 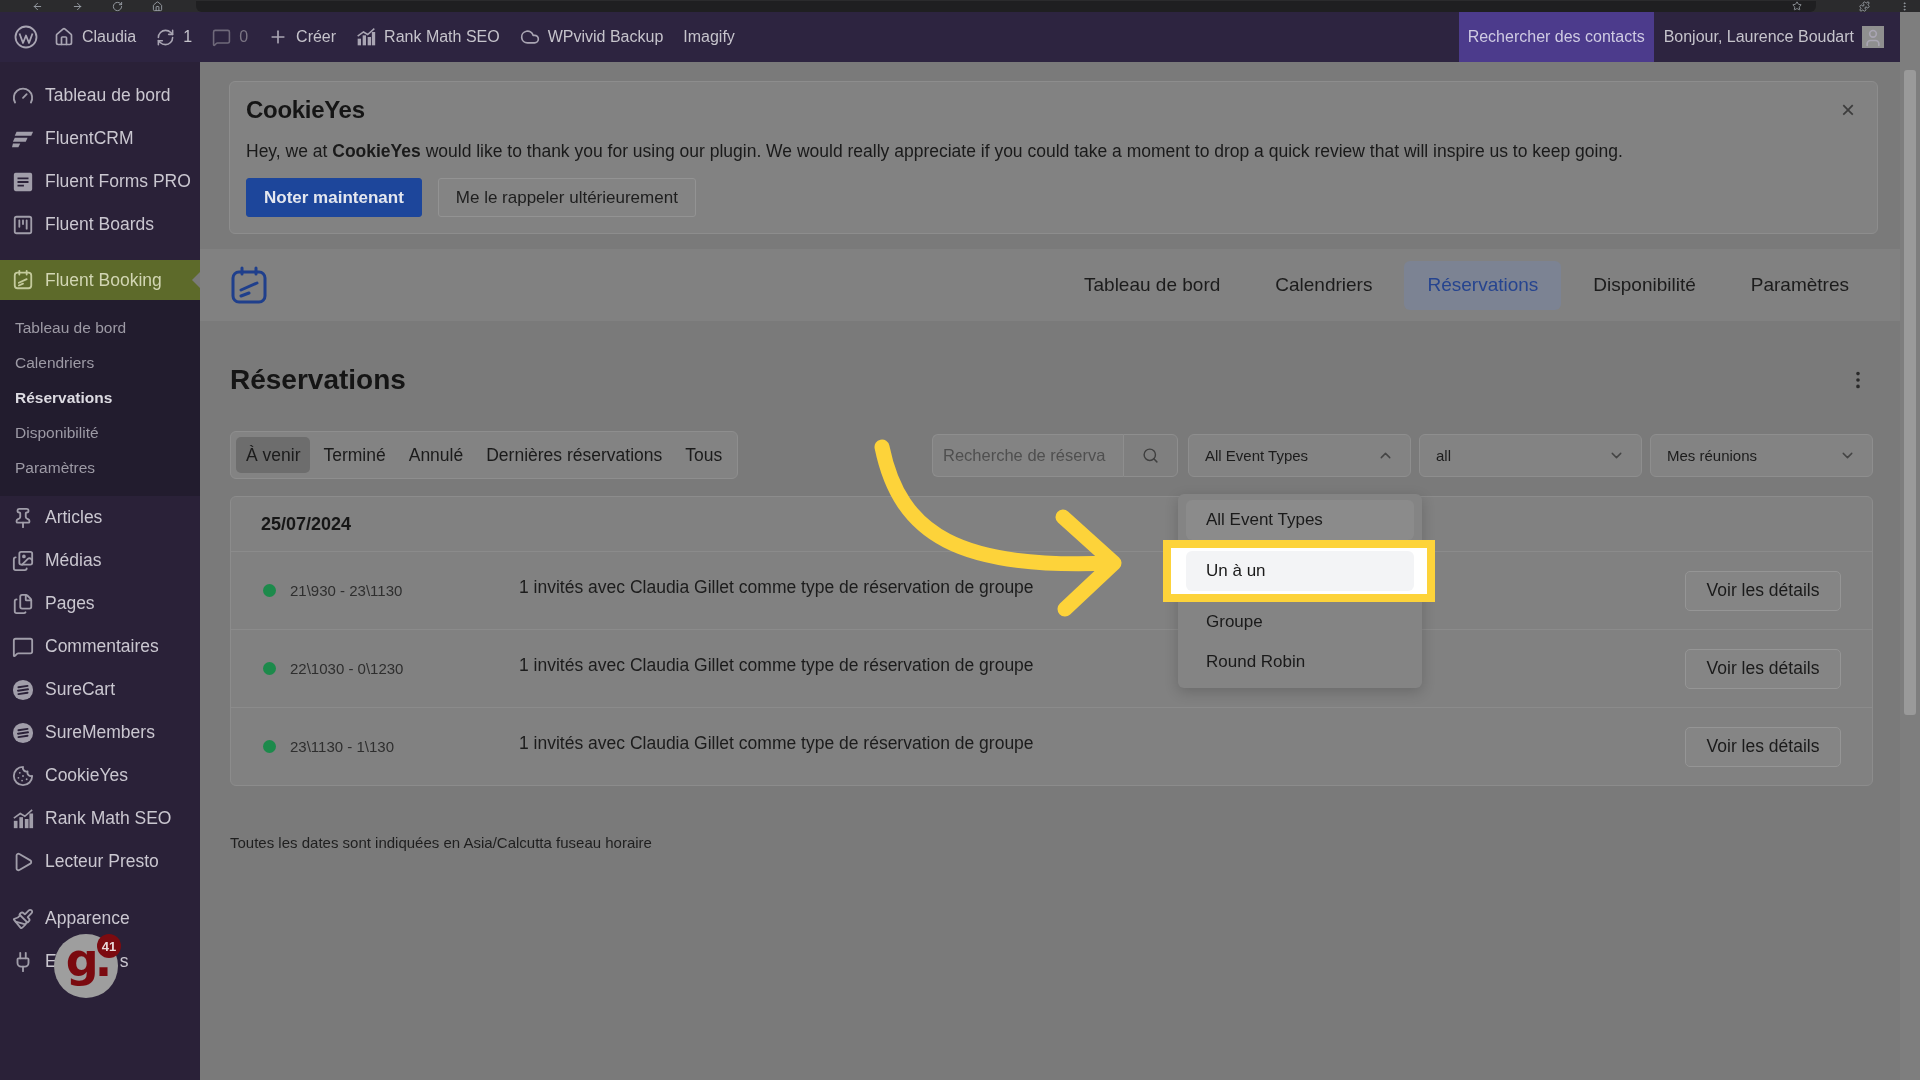 I want to click on search-contacts-button: Rechercher des contacts, so click(x=1556, y=37).